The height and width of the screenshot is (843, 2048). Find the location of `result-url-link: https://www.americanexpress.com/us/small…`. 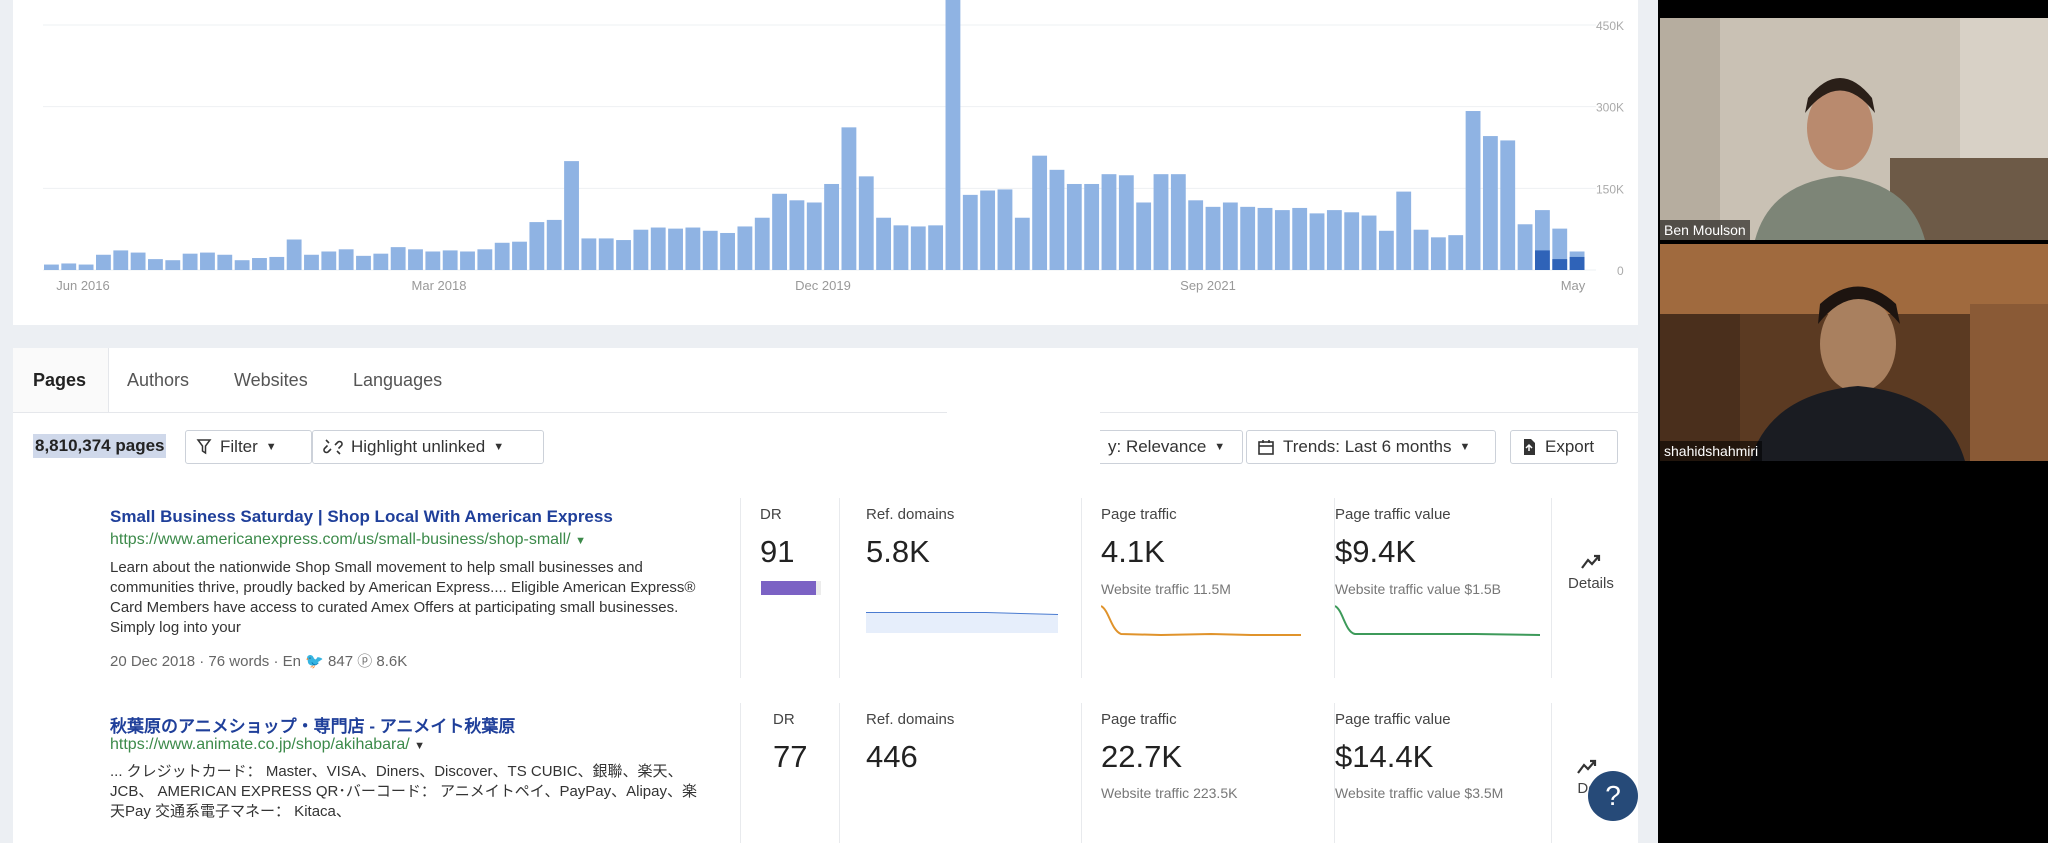

result-url-link: https://www.americanexpress.com/us/small… is located at coordinates (348, 540).